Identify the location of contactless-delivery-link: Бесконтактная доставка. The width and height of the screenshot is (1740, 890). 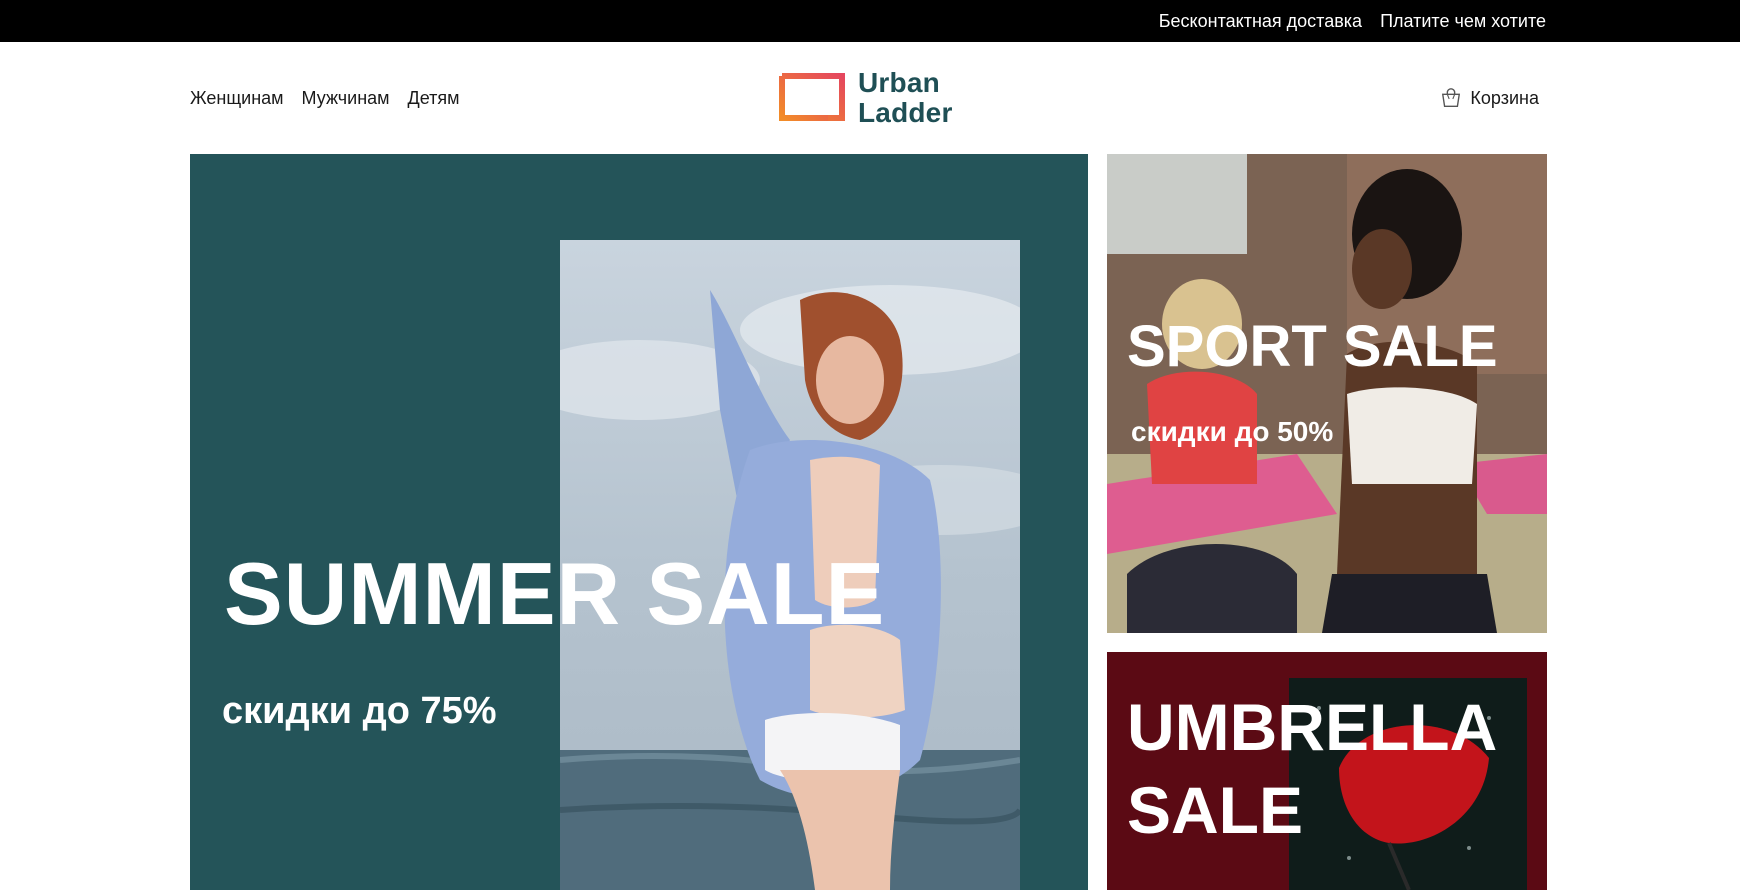
(1260, 21).